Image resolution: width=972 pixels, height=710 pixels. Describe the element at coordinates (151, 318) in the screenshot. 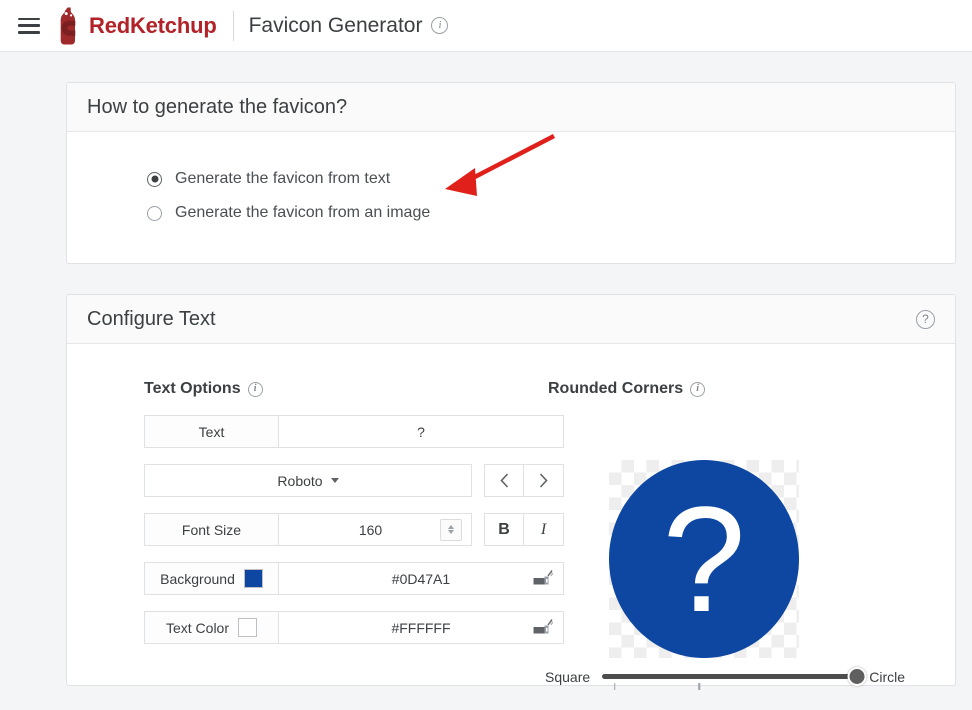

I see `configure-text-heading: Configure Text` at that location.